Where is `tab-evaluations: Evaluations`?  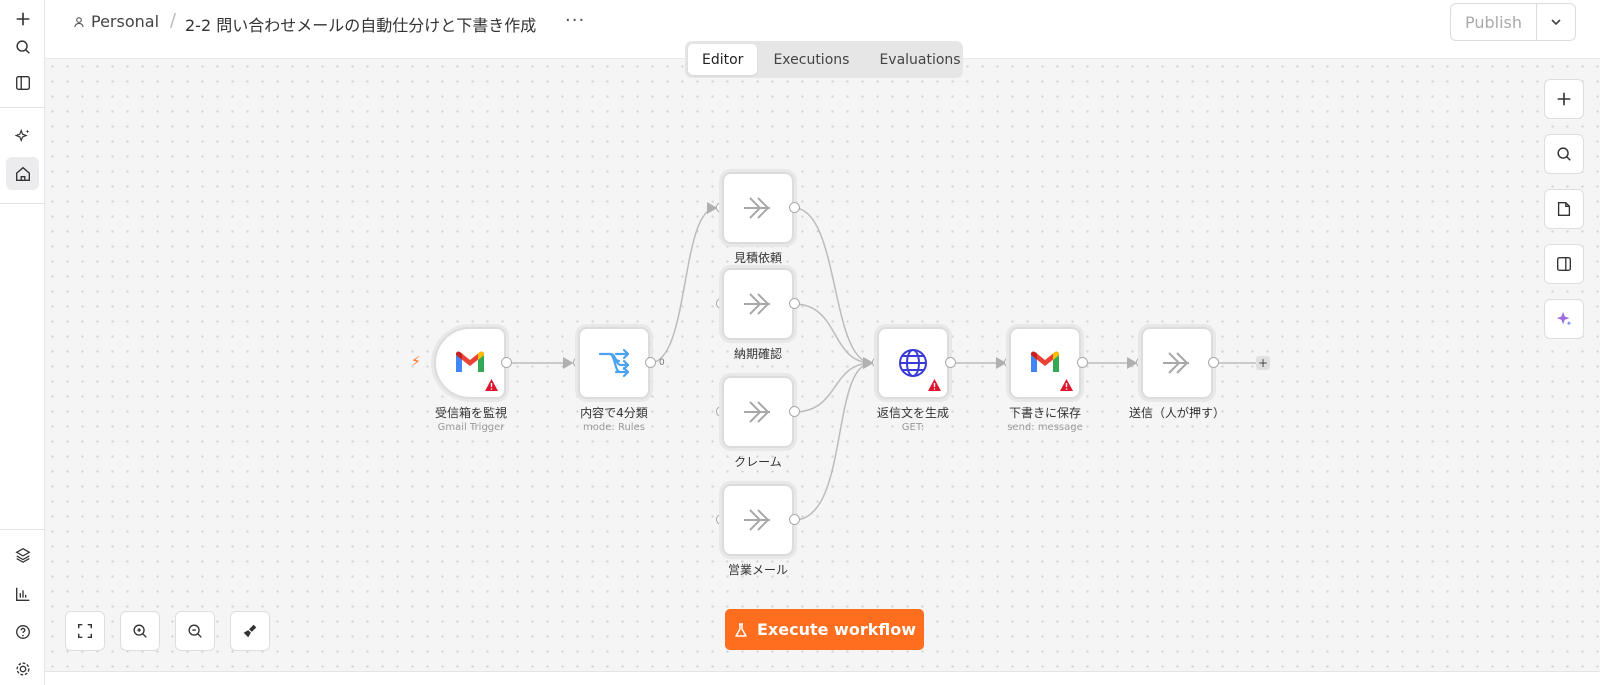
tab-evaluations: Evaluations is located at coordinates (919, 59).